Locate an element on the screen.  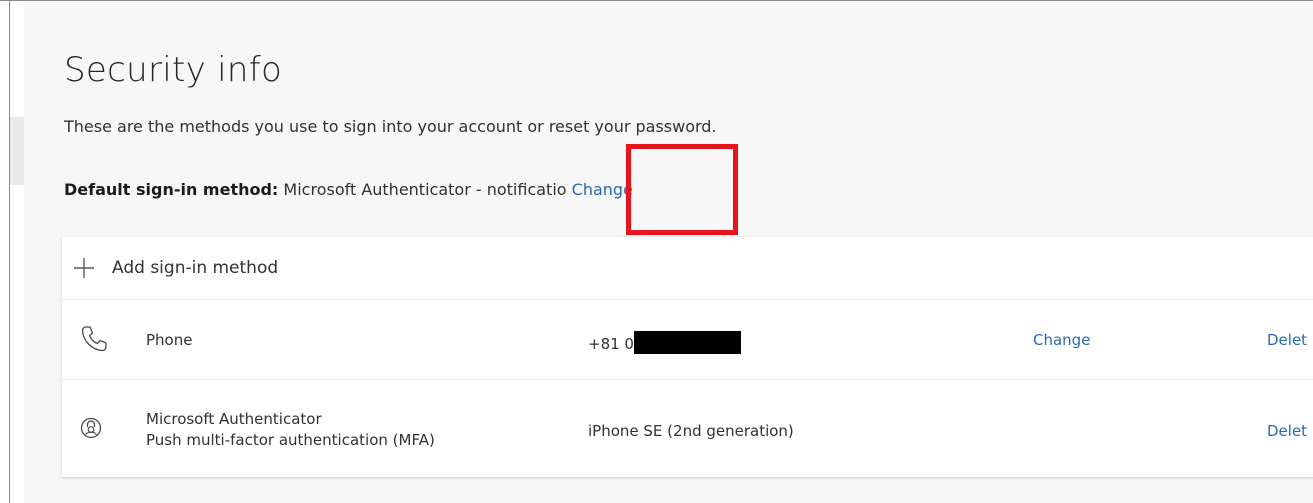
redaction-bar is located at coordinates (687, 342).